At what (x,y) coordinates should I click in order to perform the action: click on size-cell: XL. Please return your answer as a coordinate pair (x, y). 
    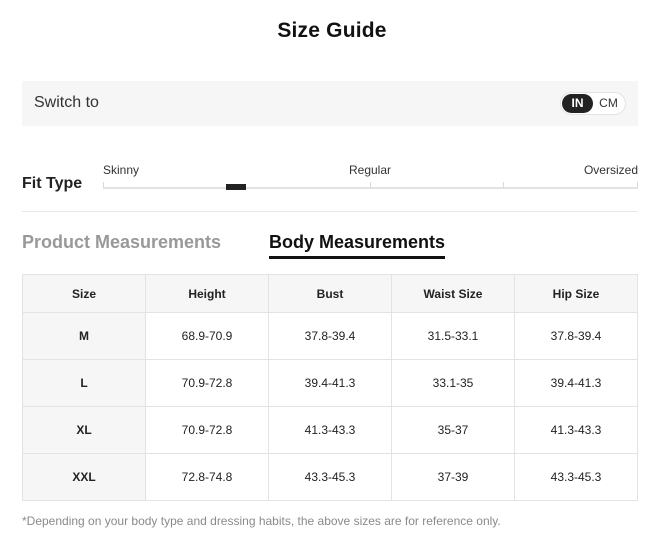
    Looking at the image, I should click on (84, 430).